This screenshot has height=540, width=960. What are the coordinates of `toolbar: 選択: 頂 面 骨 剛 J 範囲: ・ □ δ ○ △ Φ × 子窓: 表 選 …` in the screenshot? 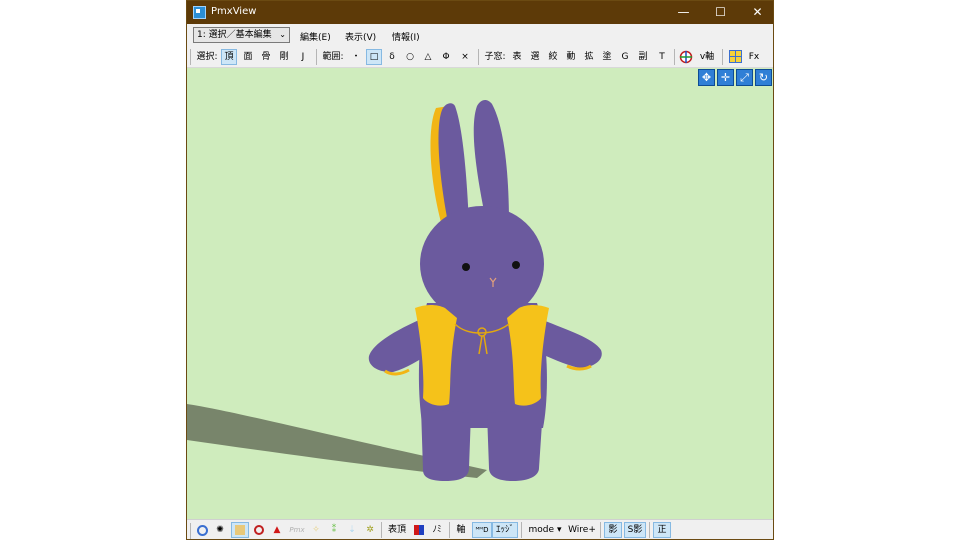 It's located at (480, 57).